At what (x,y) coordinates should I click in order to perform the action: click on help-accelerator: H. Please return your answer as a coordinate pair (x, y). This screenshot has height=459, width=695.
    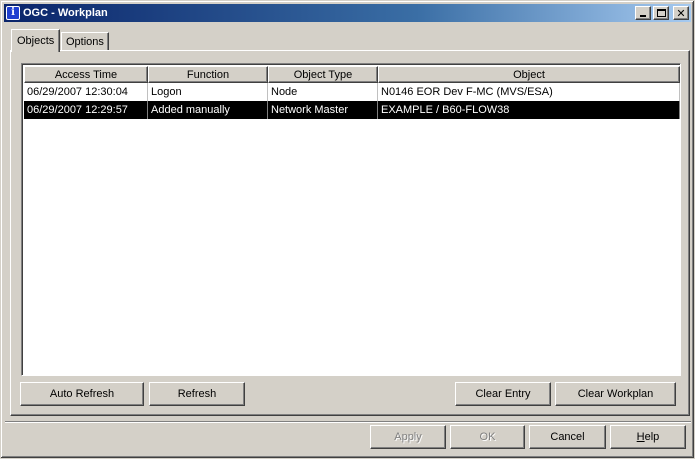
    Looking at the image, I should click on (640, 437).